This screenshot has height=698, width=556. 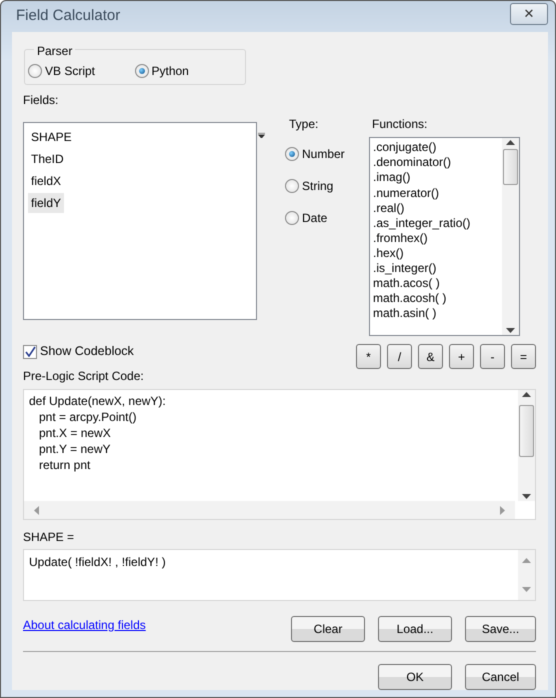 What do you see at coordinates (315, 154) in the screenshot?
I see `radio-button: Number` at bounding box center [315, 154].